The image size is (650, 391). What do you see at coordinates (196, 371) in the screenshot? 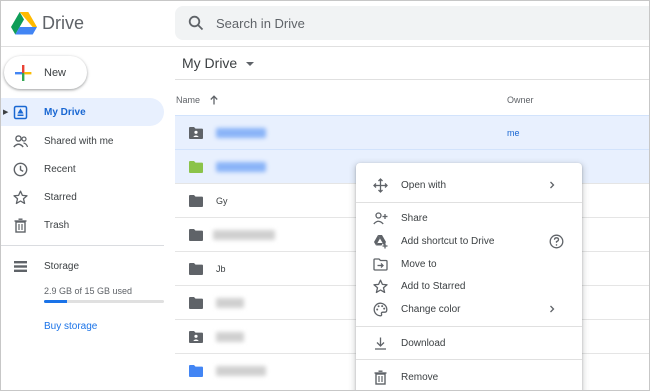
I see `blue-folder-icon` at bounding box center [196, 371].